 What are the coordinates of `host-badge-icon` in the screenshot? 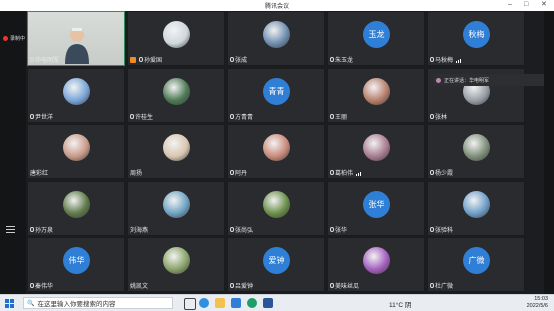 It's located at (133, 59).